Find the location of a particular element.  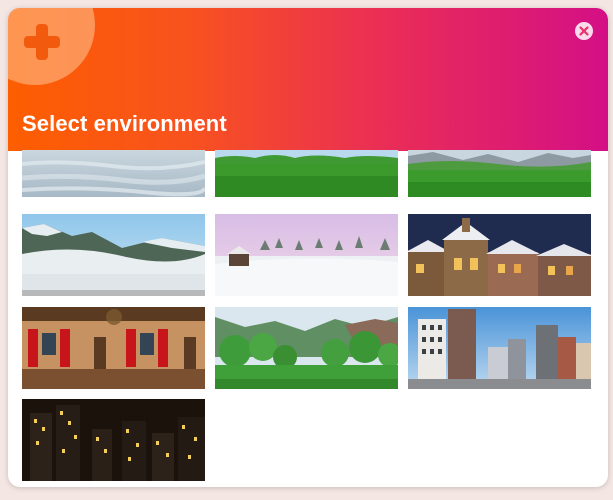

environment-thumbnail-green-field is located at coordinates (306, 173).